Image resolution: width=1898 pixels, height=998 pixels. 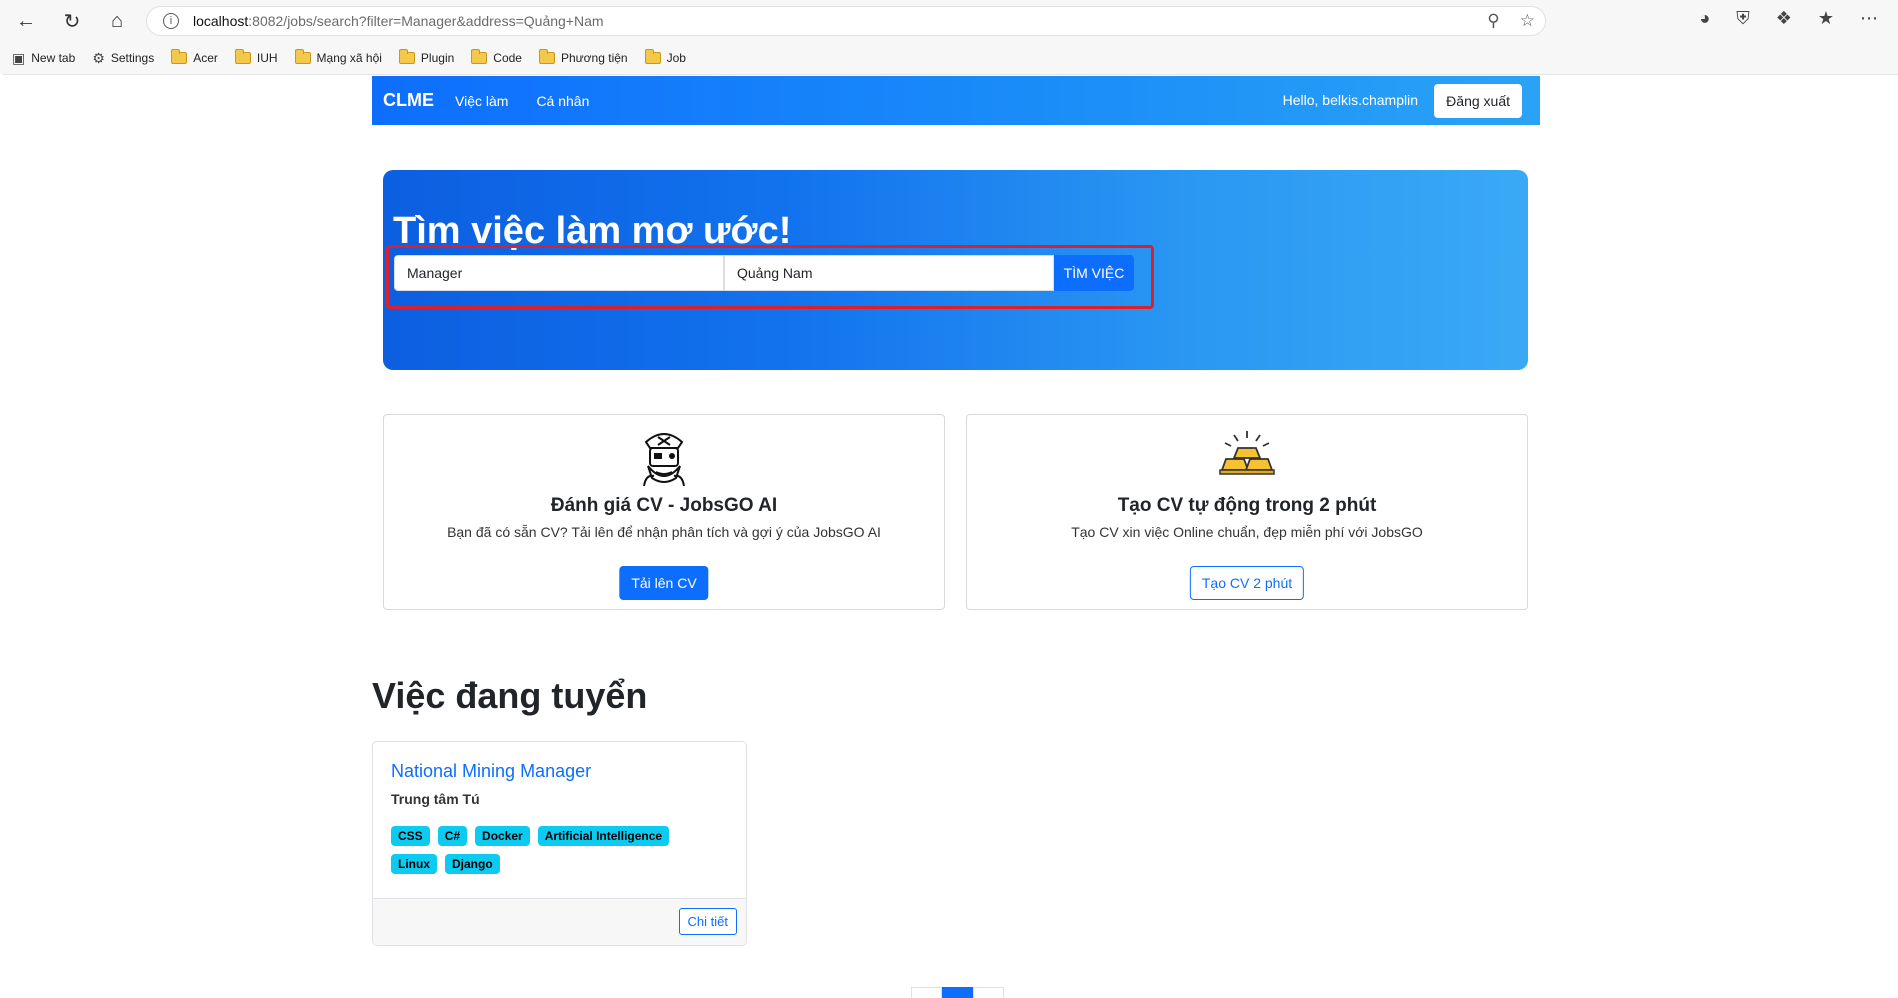 What do you see at coordinates (452, 836) in the screenshot?
I see `skill-tag: C#` at bounding box center [452, 836].